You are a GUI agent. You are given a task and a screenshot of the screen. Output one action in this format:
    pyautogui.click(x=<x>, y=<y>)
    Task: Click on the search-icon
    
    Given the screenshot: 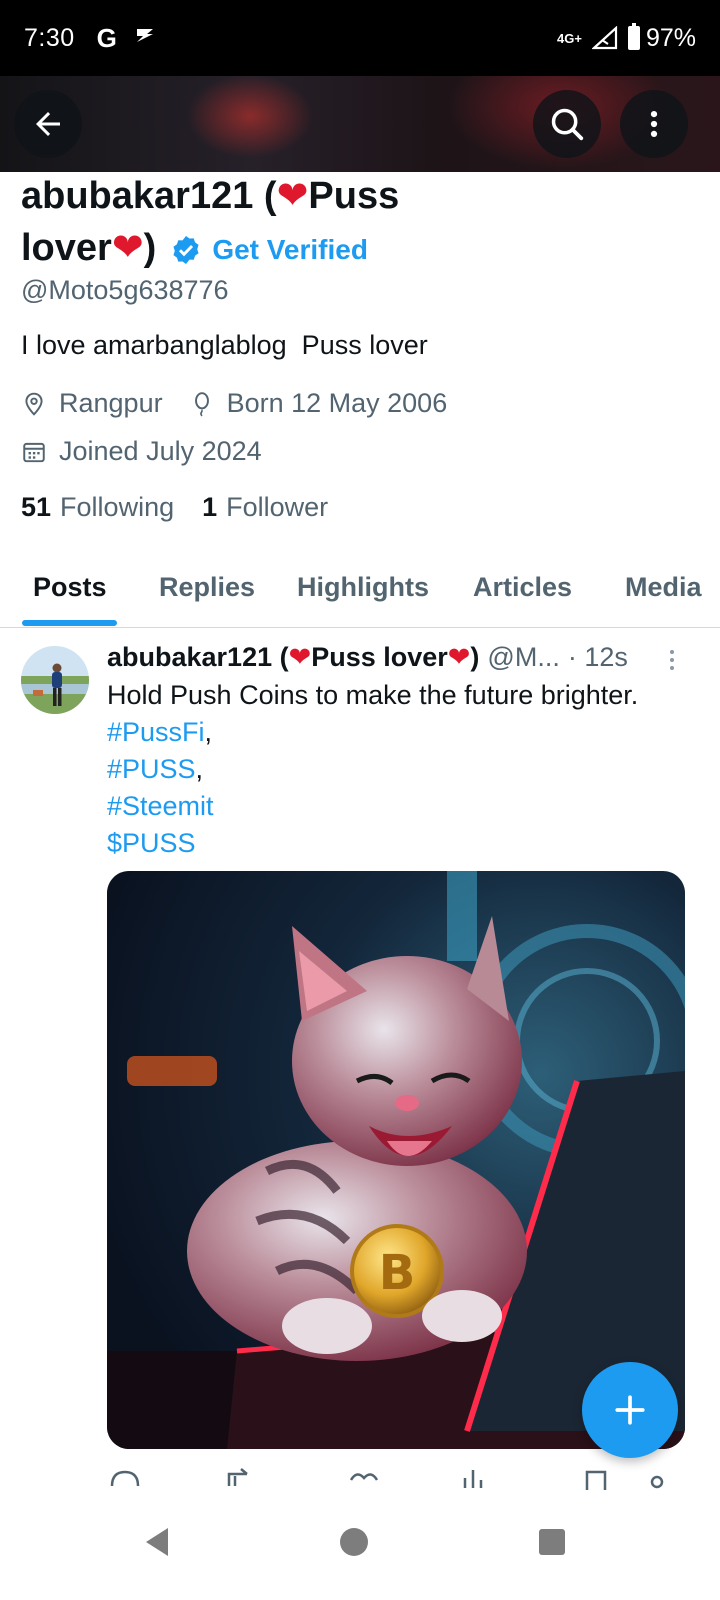 What is the action you would take?
    pyautogui.click(x=567, y=124)
    